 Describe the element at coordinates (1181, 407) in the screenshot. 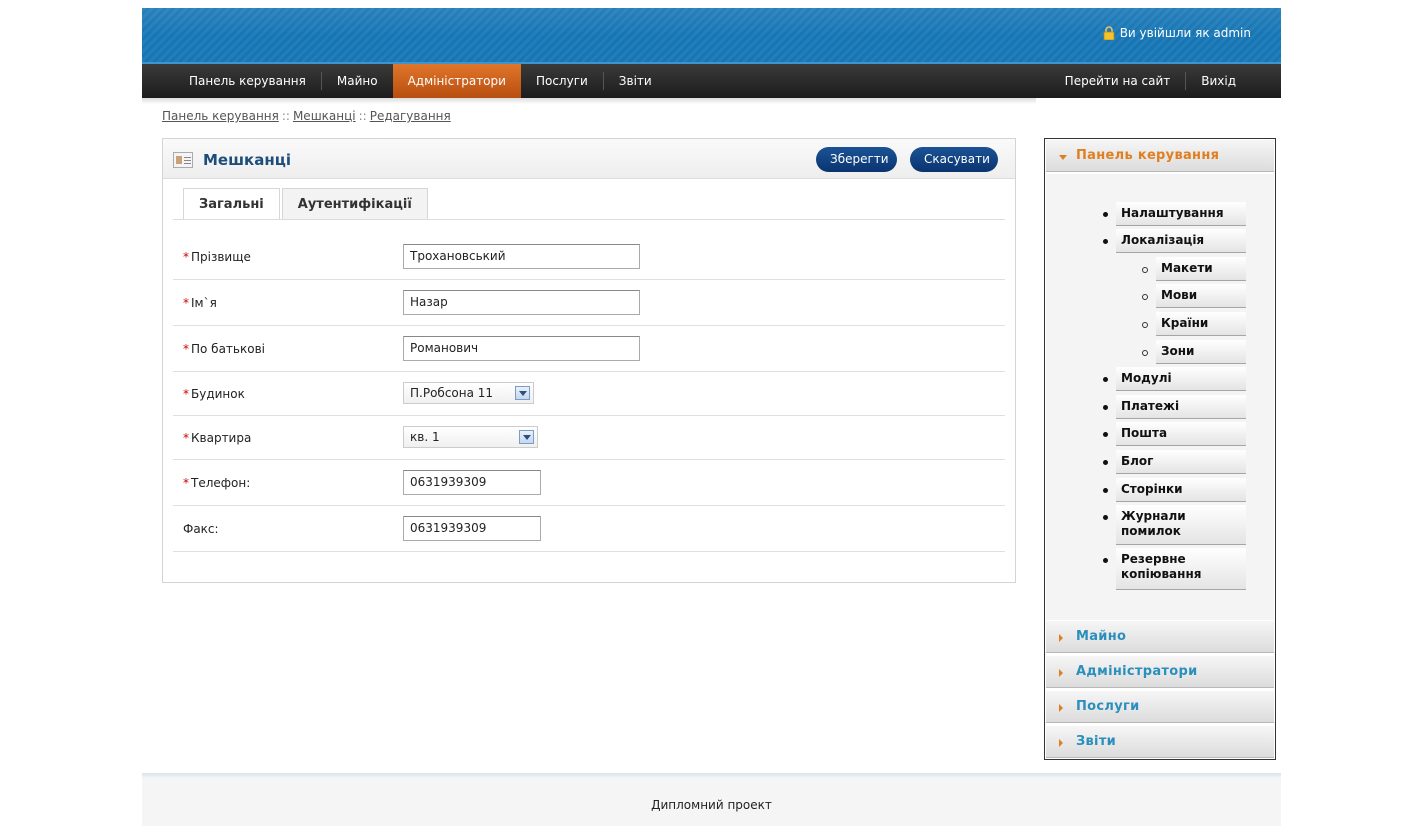

I see `sidebar-item-payments: Платежі` at that location.